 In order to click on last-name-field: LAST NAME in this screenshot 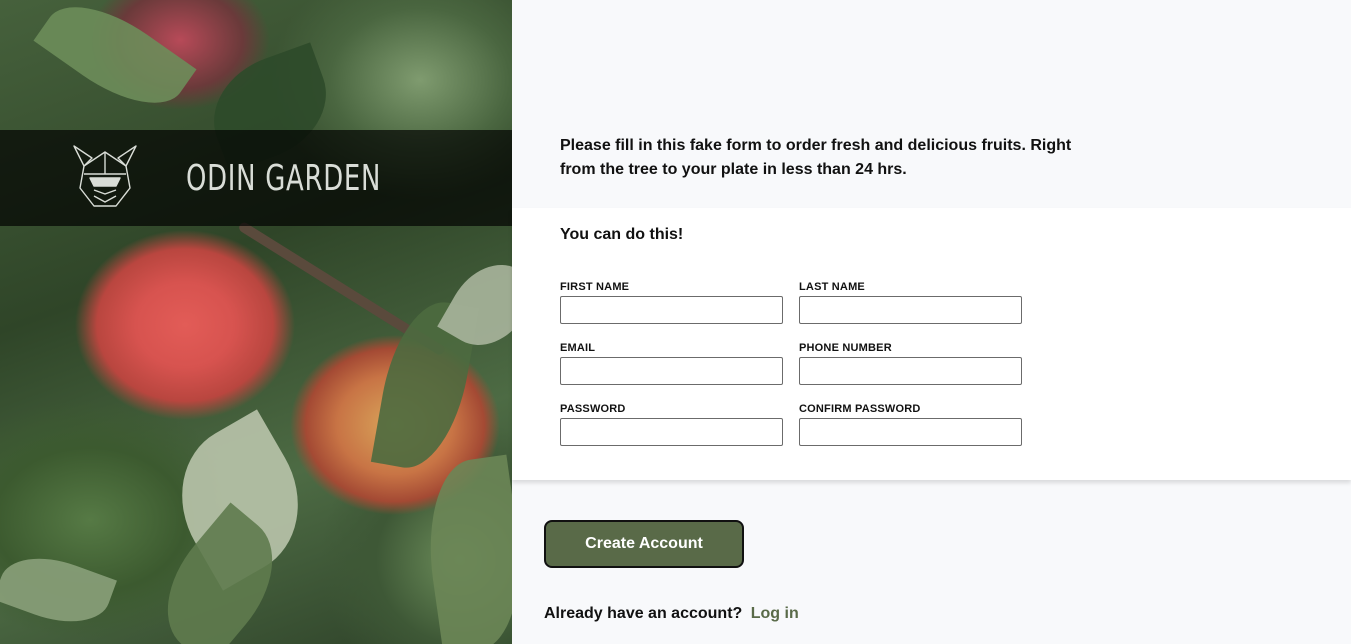, I will do `click(910, 302)`.